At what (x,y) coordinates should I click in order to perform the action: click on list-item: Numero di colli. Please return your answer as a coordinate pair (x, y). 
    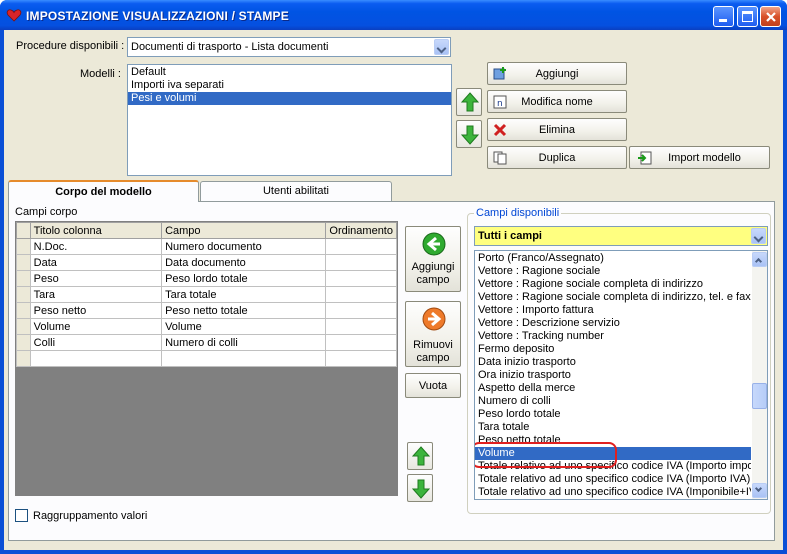
    Looking at the image, I should click on (613, 401).